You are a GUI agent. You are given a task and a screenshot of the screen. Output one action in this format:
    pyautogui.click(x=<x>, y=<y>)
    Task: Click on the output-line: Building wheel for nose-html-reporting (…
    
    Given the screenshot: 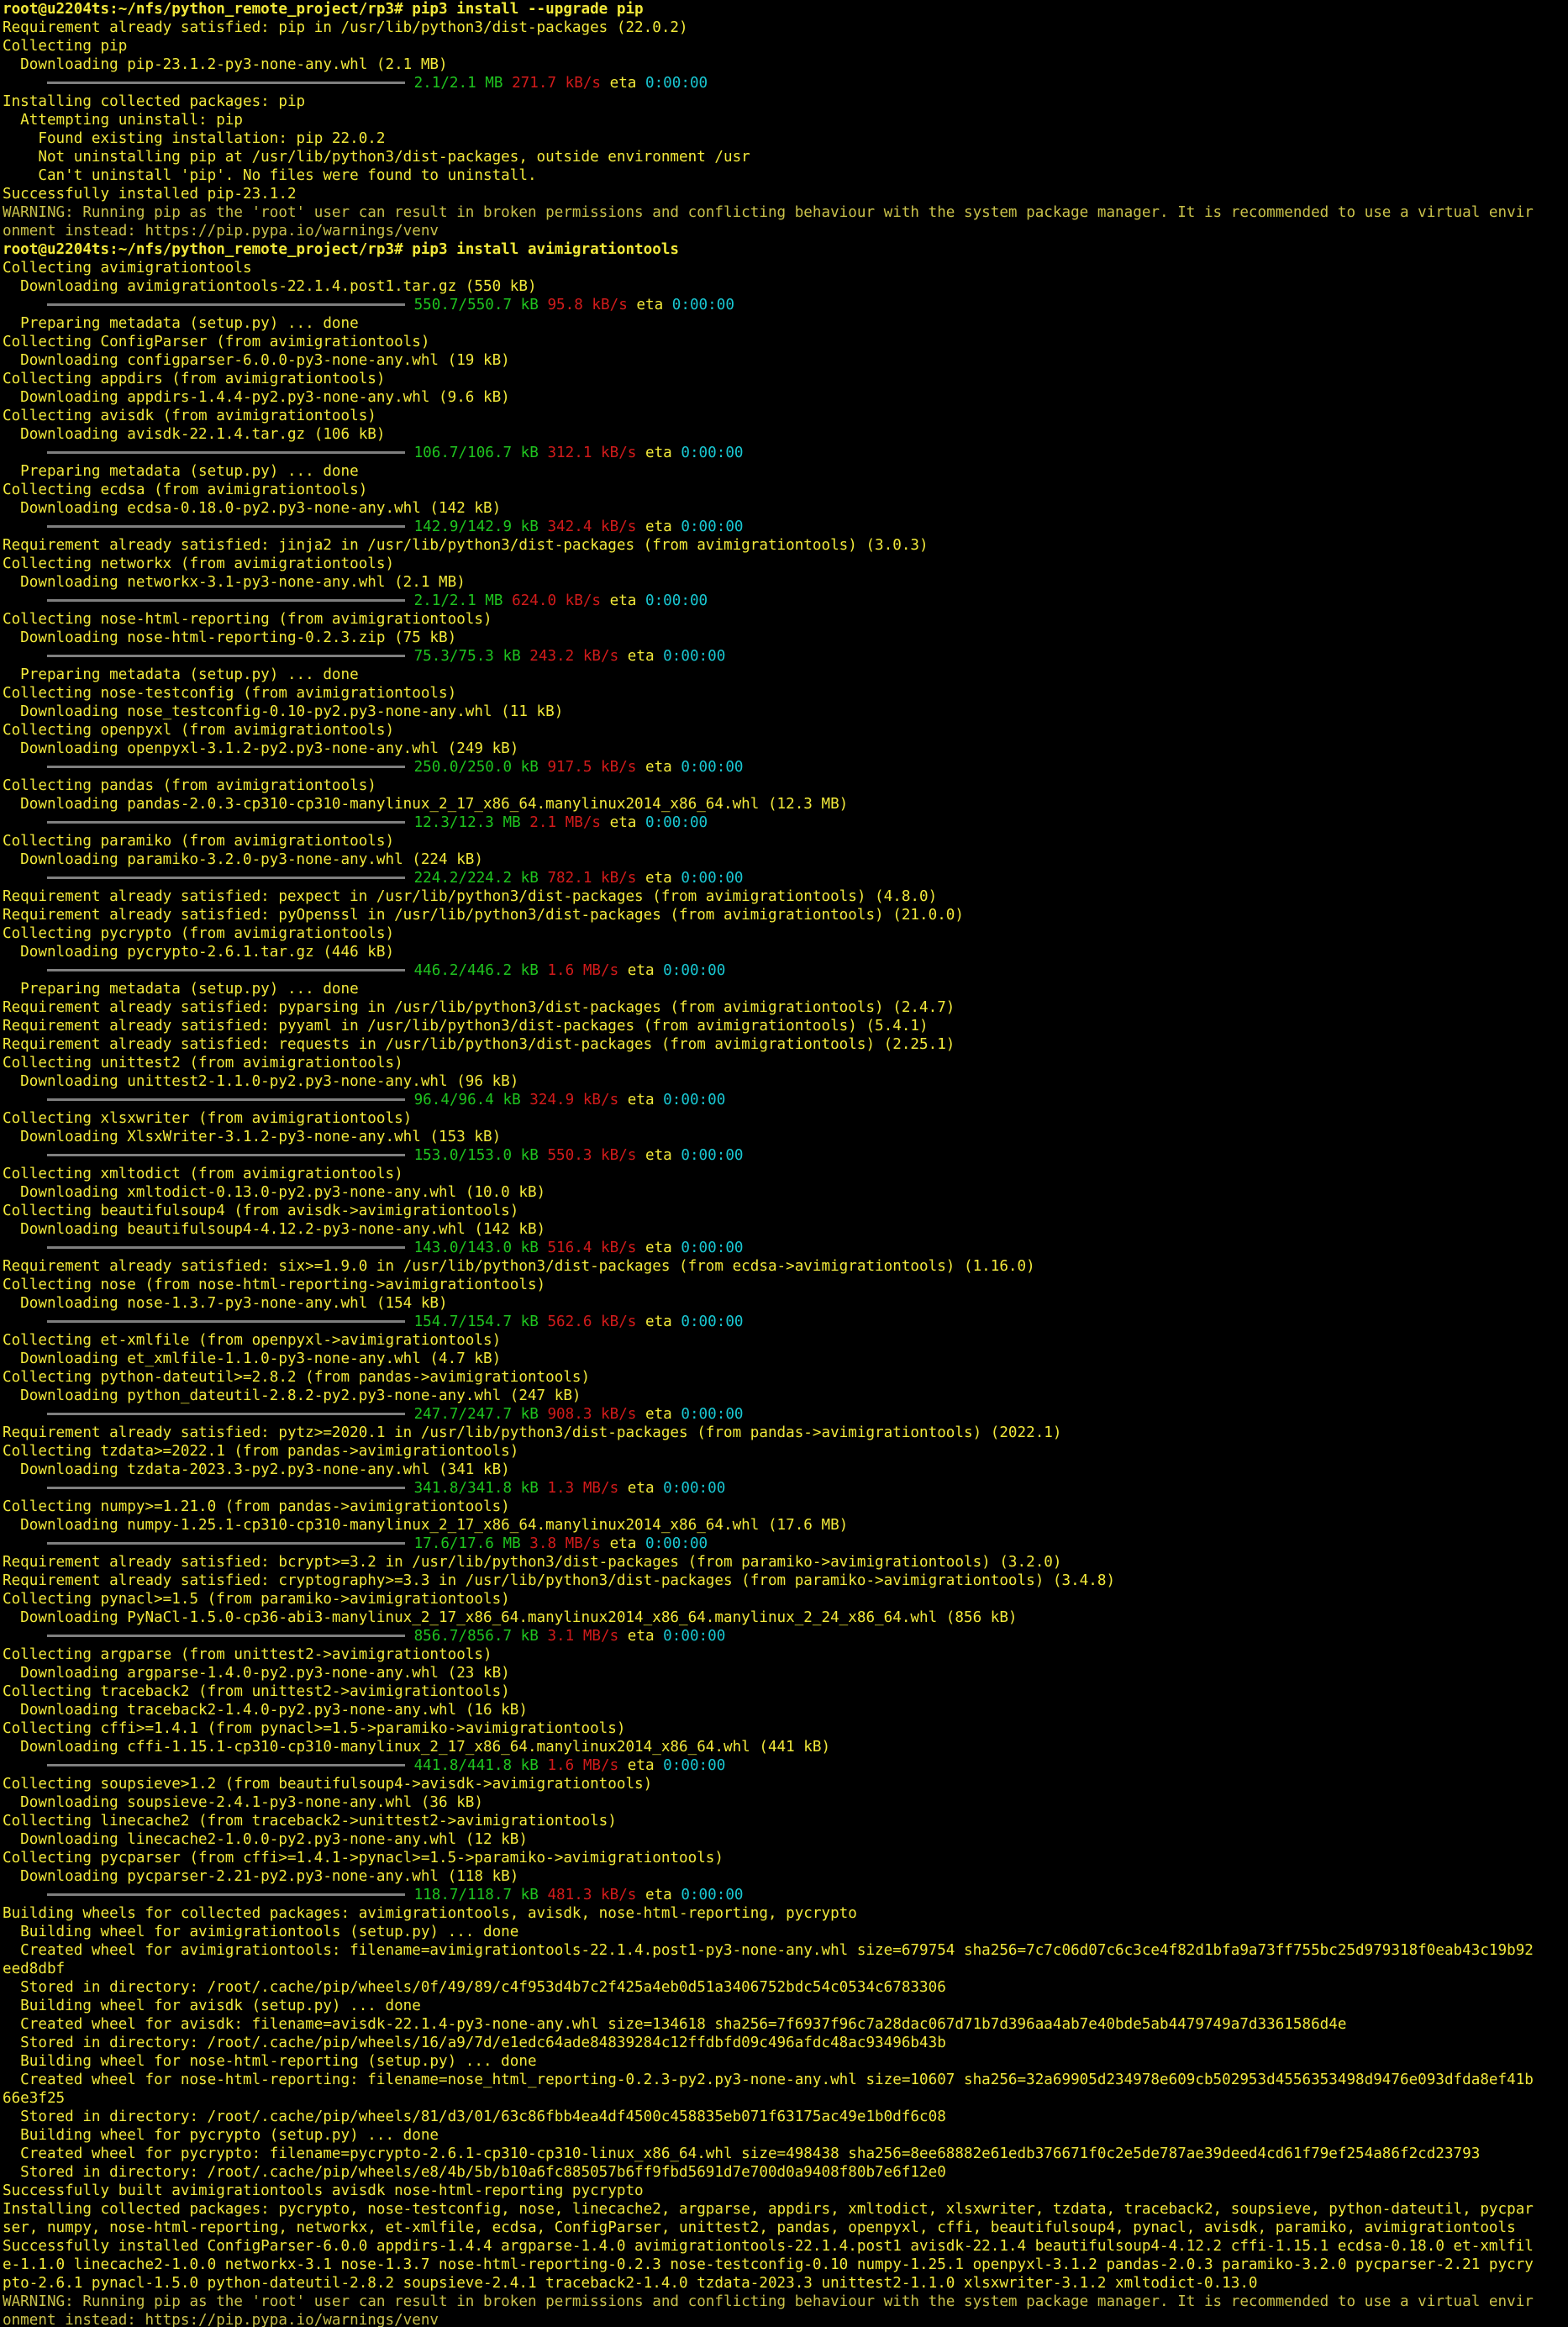 What is the action you would take?
    pyautogui.click(x=270, y=2061)
    